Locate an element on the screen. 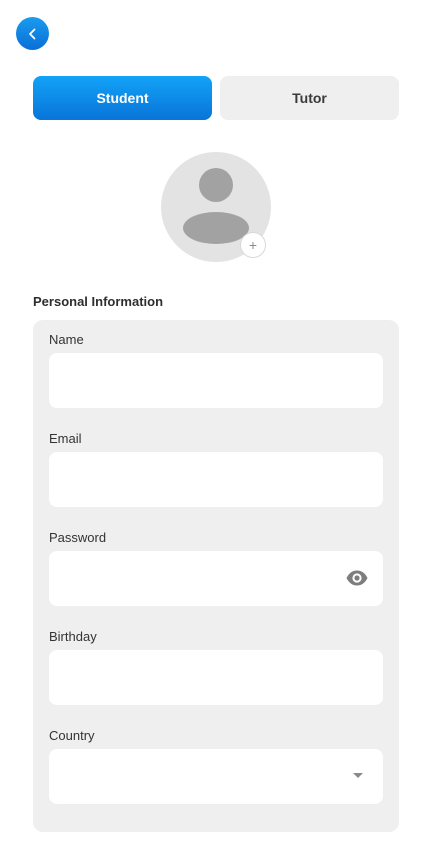 The image size is (432, 852). email-field is located at coordinates (216, 479).